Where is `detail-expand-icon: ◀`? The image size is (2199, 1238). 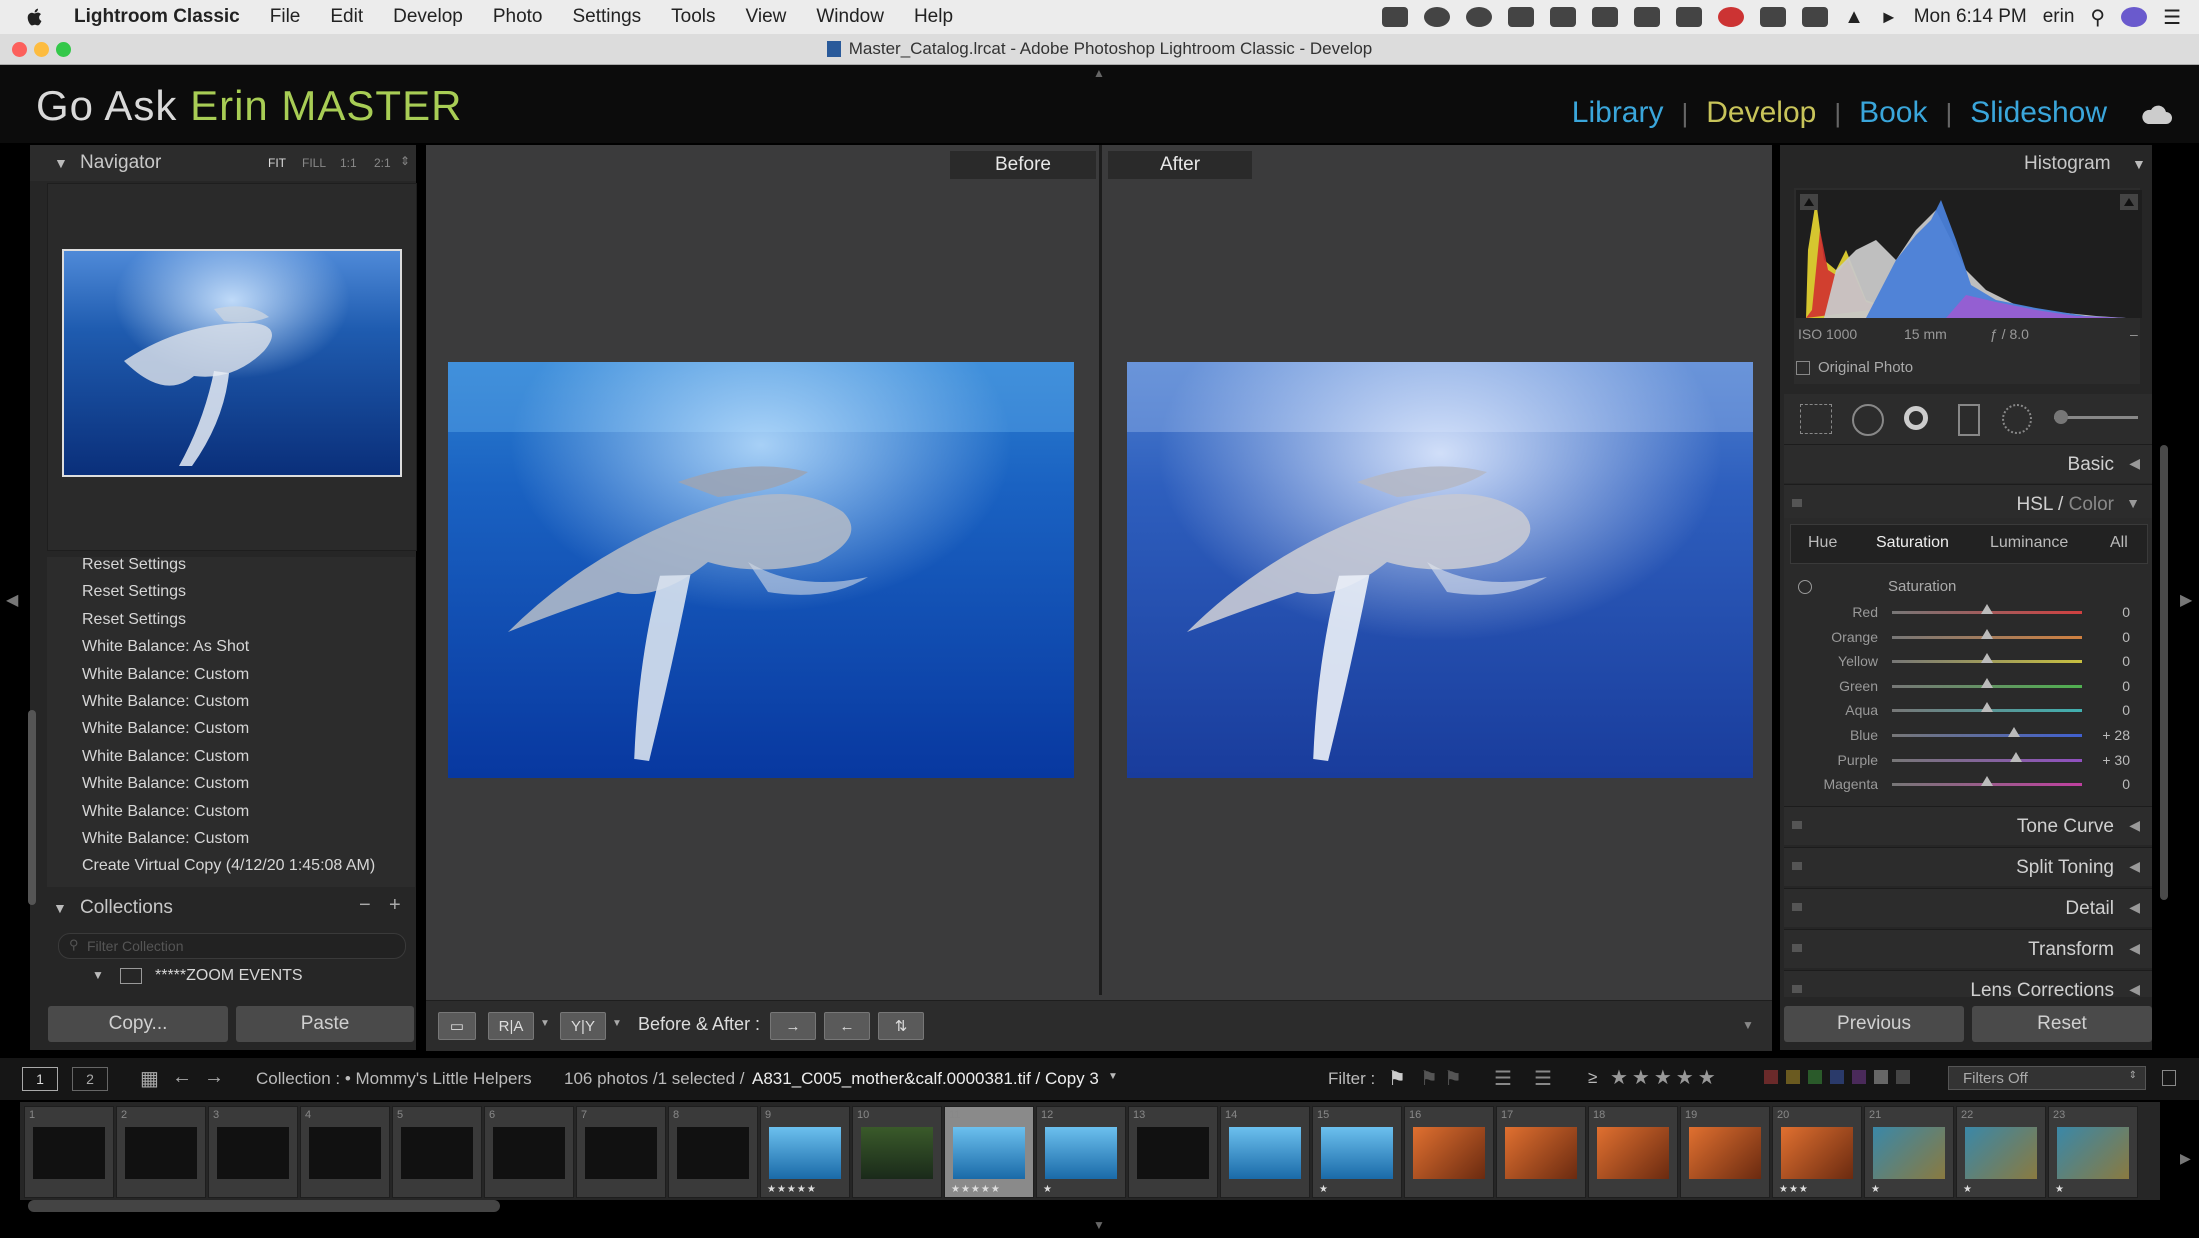 detail-expand-icon: ◀ is located at coordinates (2134, 907).